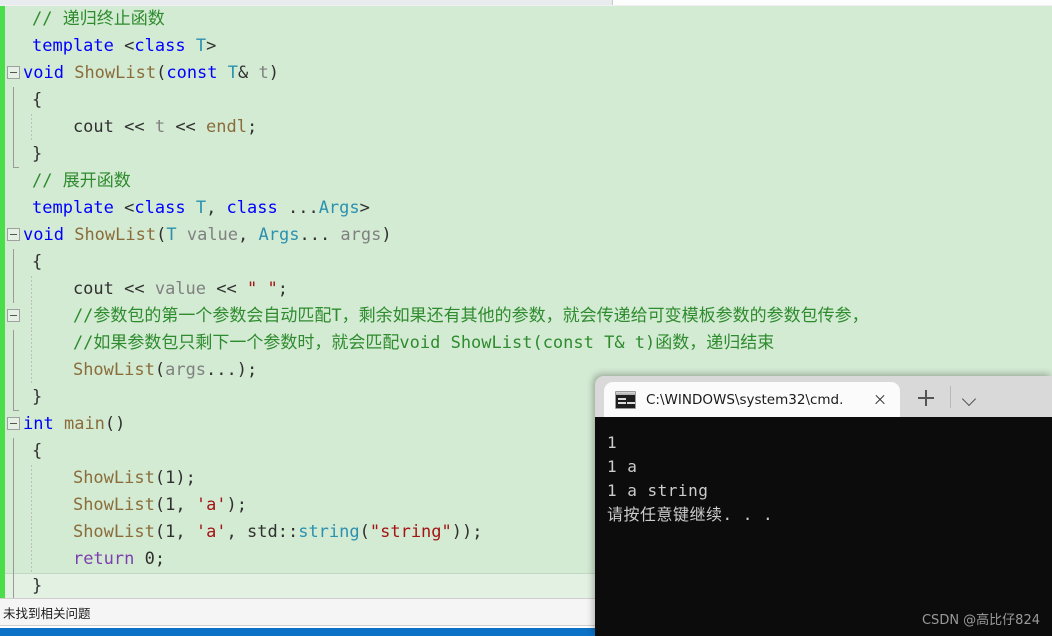  What do you see at coordinates (43, 235) in the screenshot?
I see `code-token: void` at bounding box center [43, 235].